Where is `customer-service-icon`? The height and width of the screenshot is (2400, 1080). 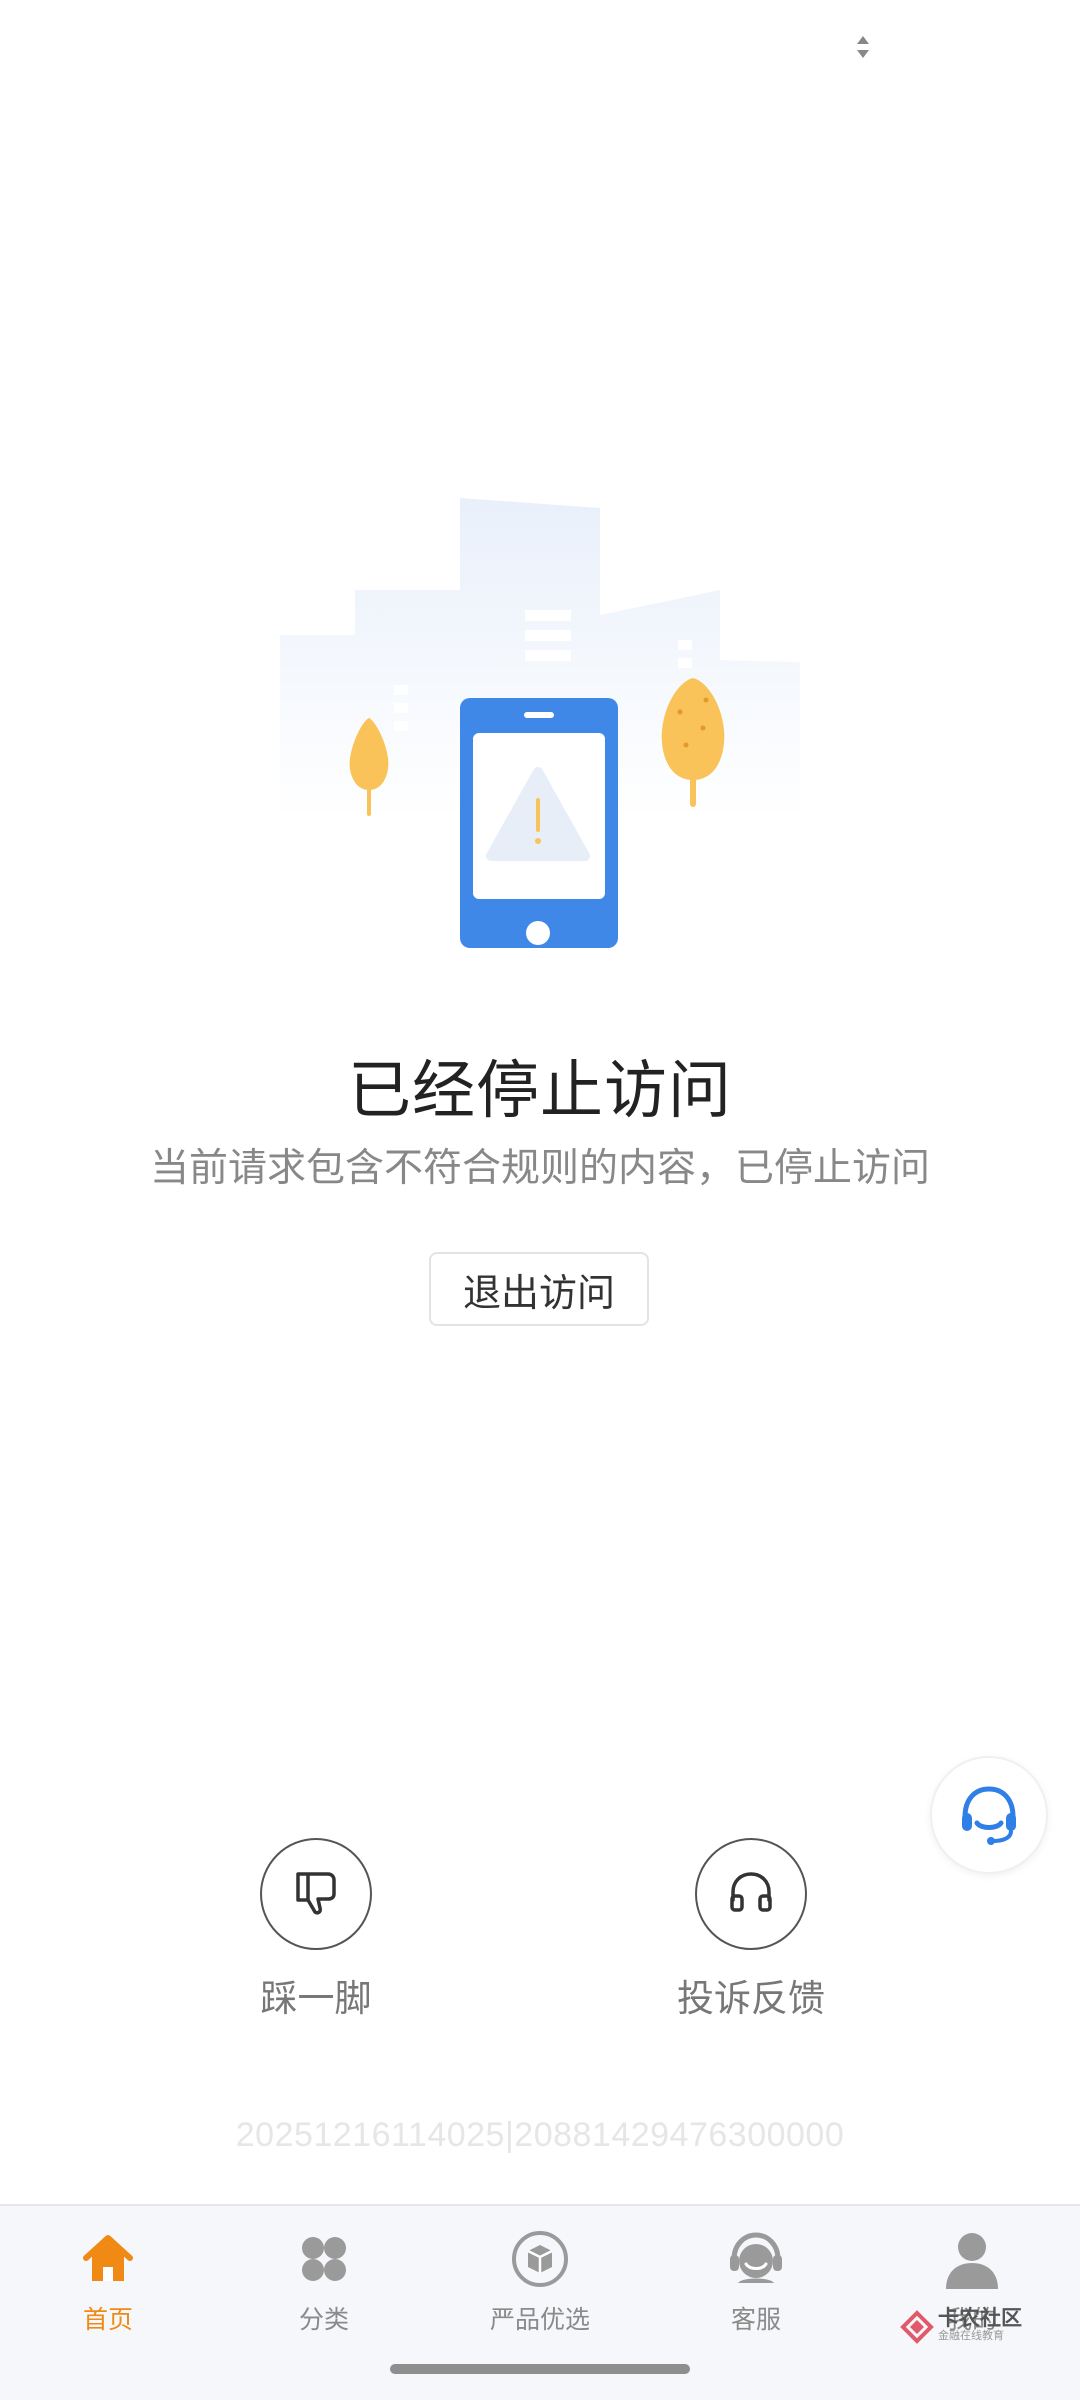 customer-service-icon is located at coordinates (756, 2259).